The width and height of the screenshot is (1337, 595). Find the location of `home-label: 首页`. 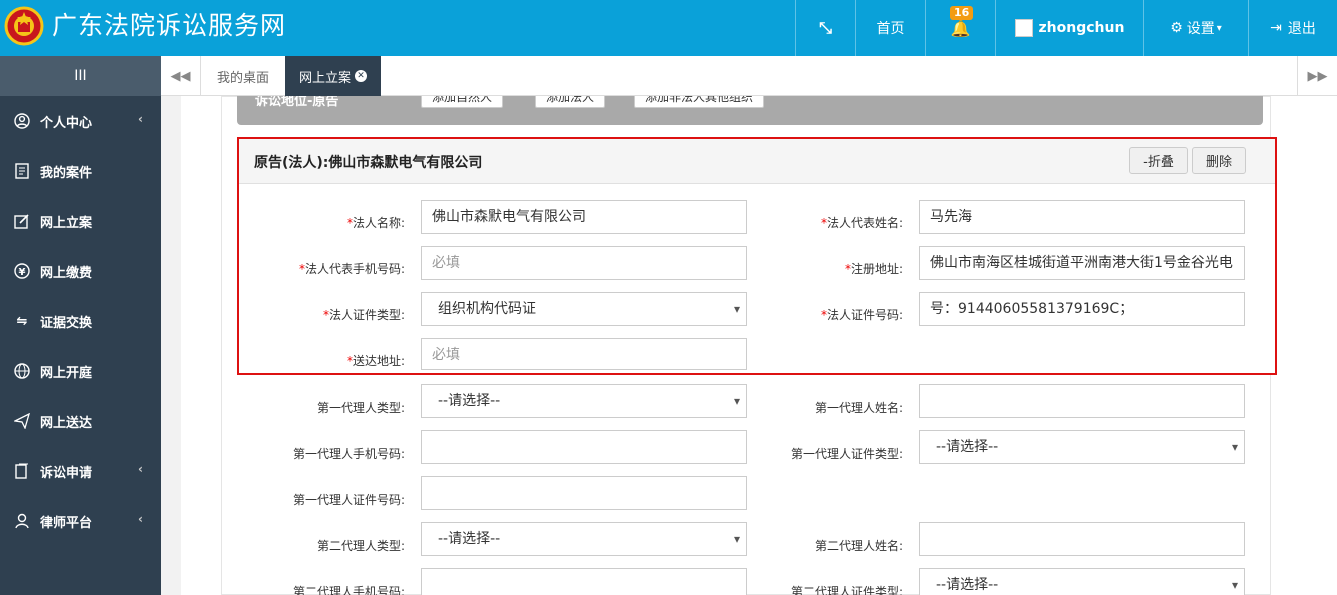

home-label: 首页 is located at coordinates (890, 29).